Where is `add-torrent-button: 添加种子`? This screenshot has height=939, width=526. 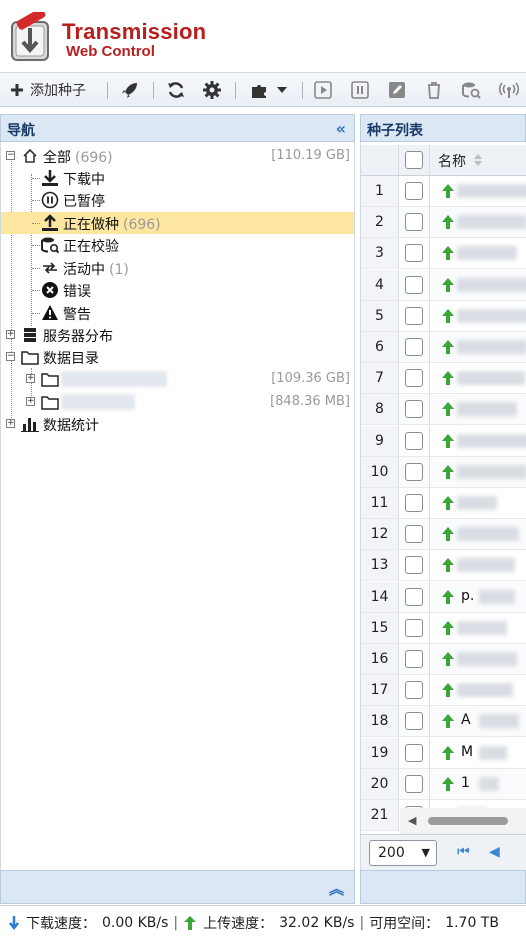
add-torrent-button: 添加种子 is located at coordinates (48, 90).